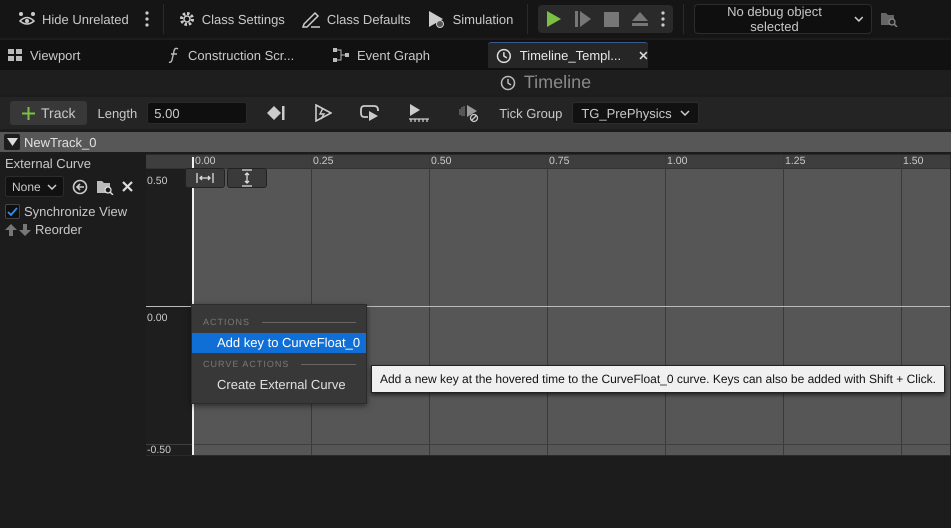 This screenshot has height=528, width=951. I want to click on toolbar-button: Hide Unrelated, so click(73, 19).